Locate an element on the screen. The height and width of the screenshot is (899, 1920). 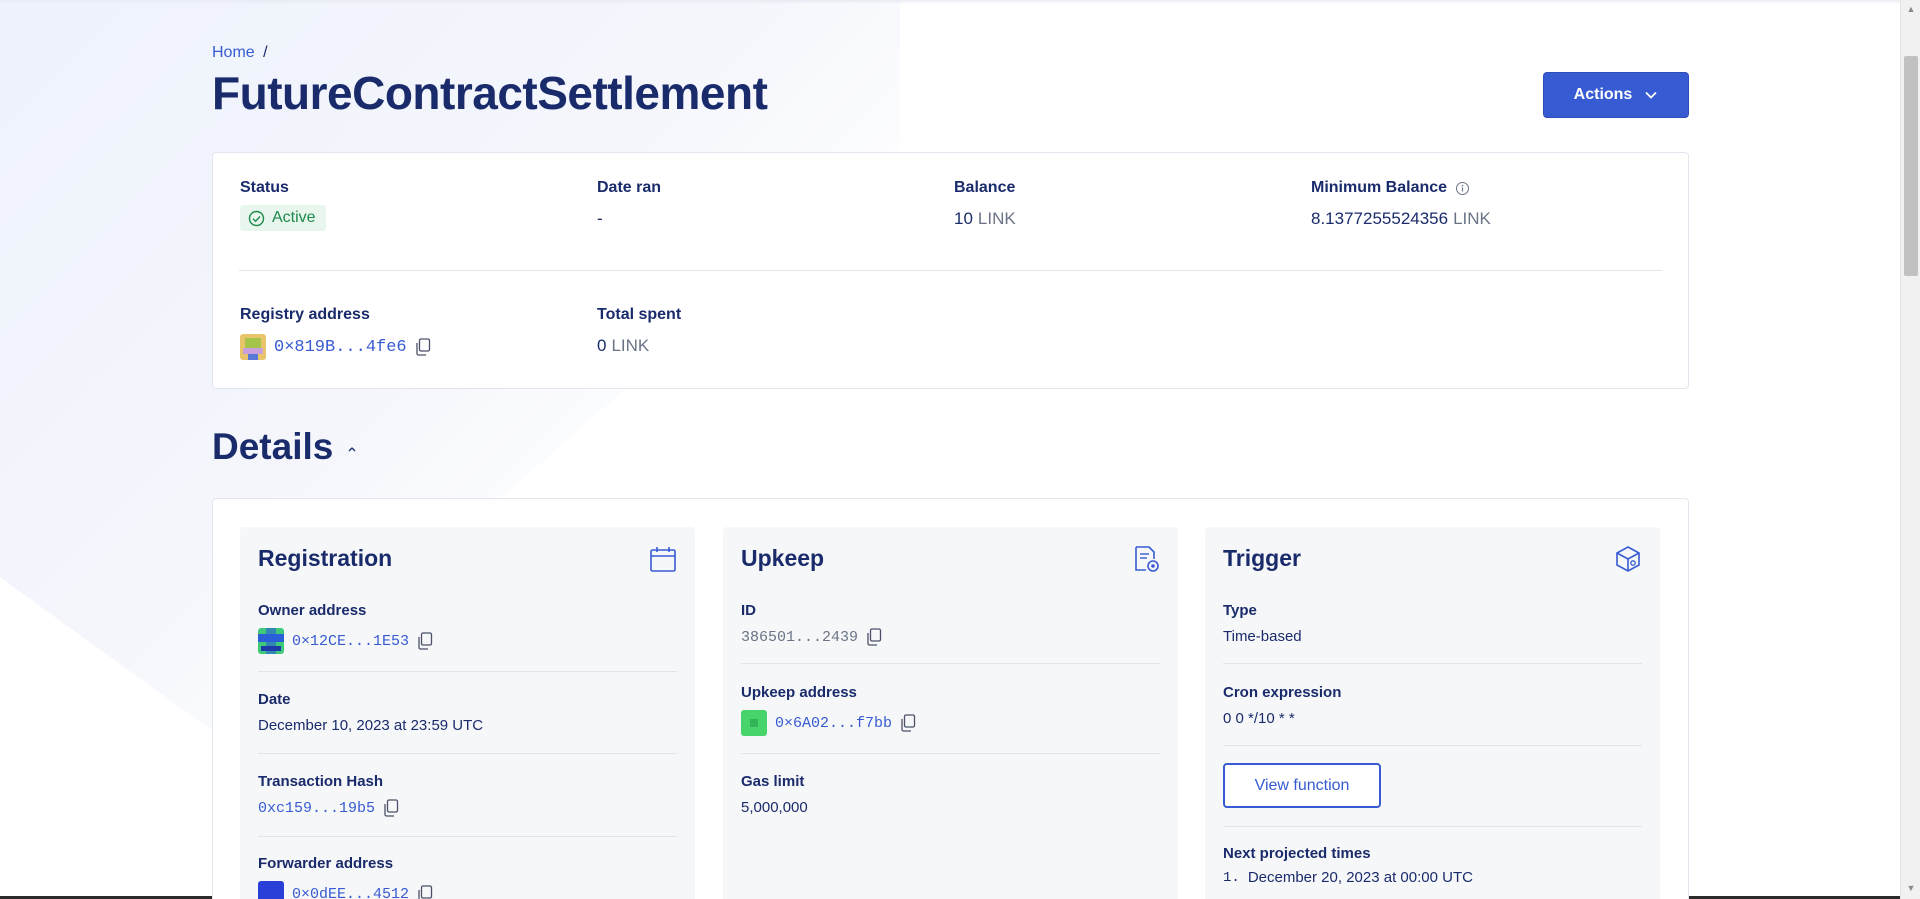
upkeep-address-value: 0×6A02...f7bb is located at coordinates (950, 723).